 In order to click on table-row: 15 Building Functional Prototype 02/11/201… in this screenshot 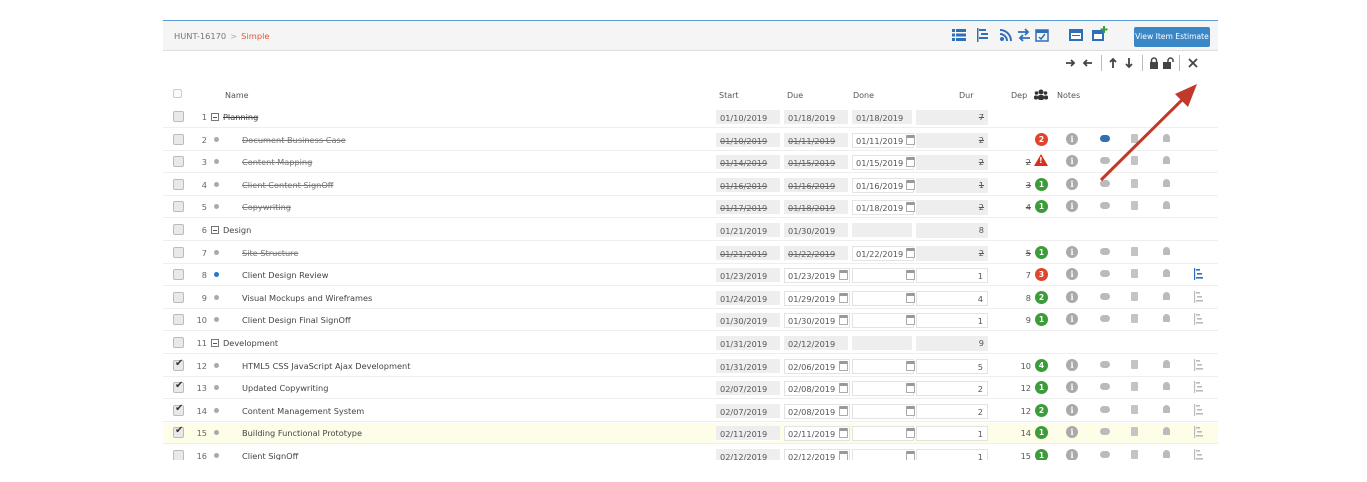, I will do `click(690, 434)`.